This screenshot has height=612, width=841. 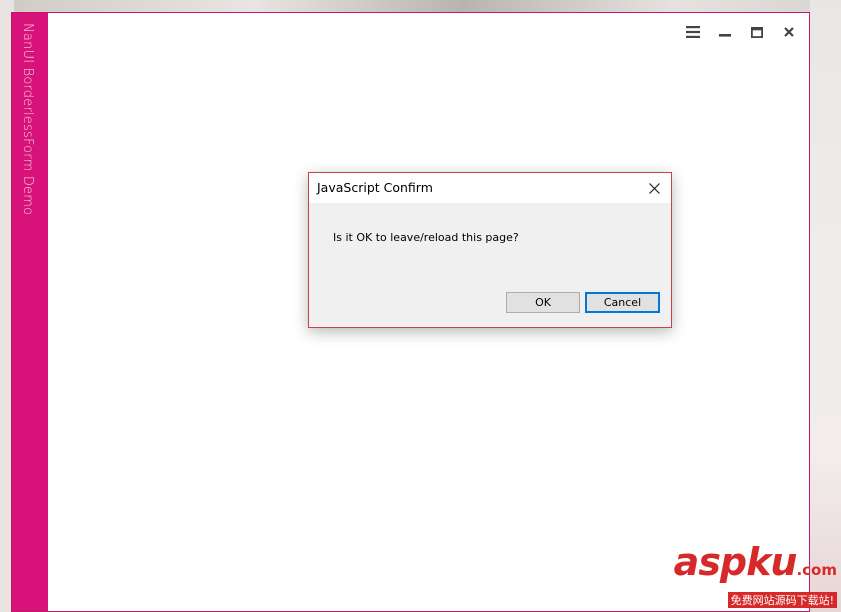 I want to click on minimize-icon, so click(x=725, y=35).